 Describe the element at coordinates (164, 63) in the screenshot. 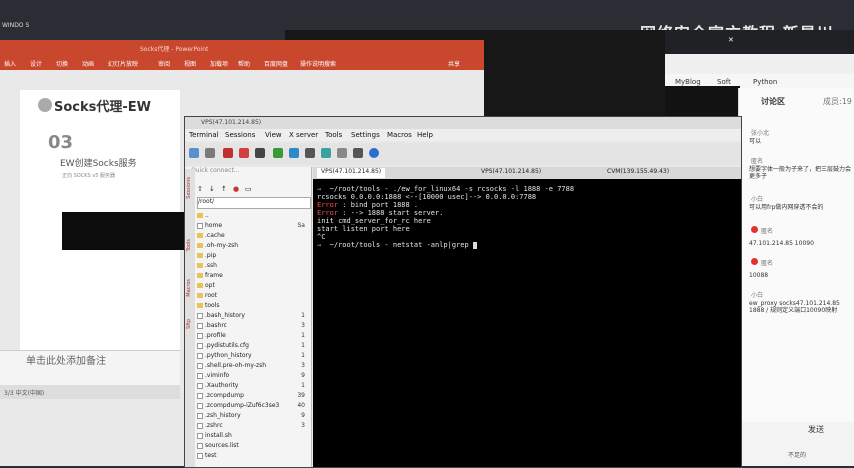

I see `ribbon-tab: 审阅` at that location.